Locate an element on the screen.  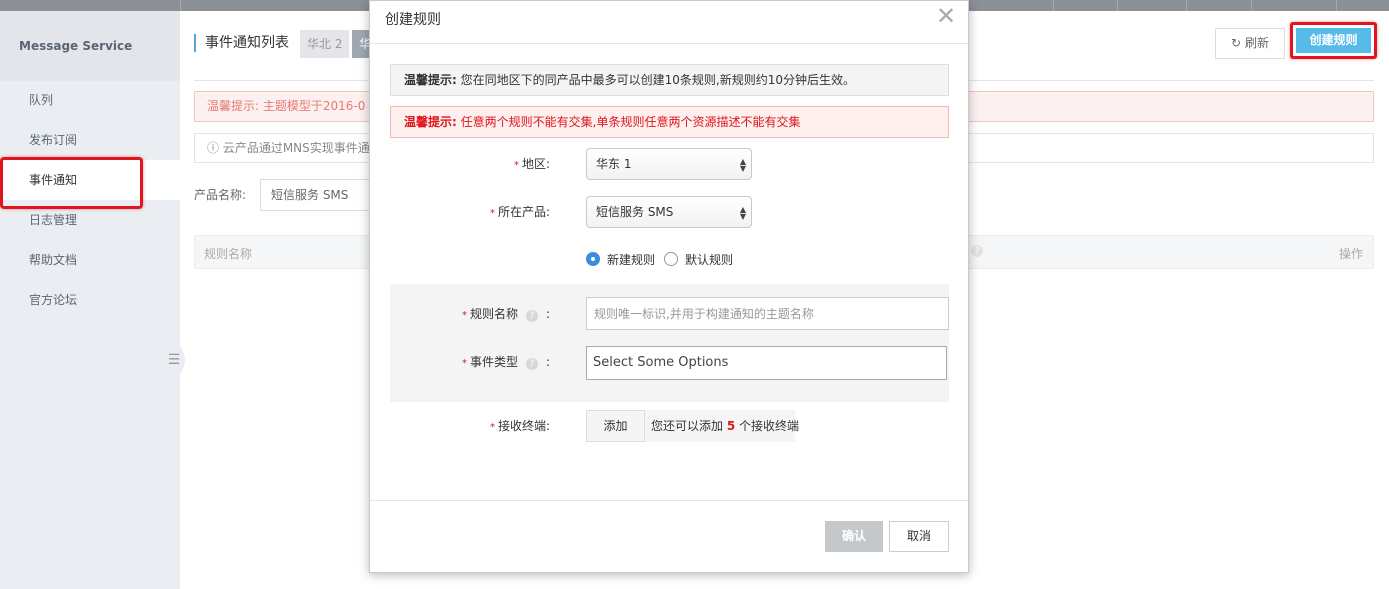
warning-tip: 温馨提示: 任意两个规则不能有交集,单条规则任意两个资源描述不能有交集 is located at coordinates (669, 122).